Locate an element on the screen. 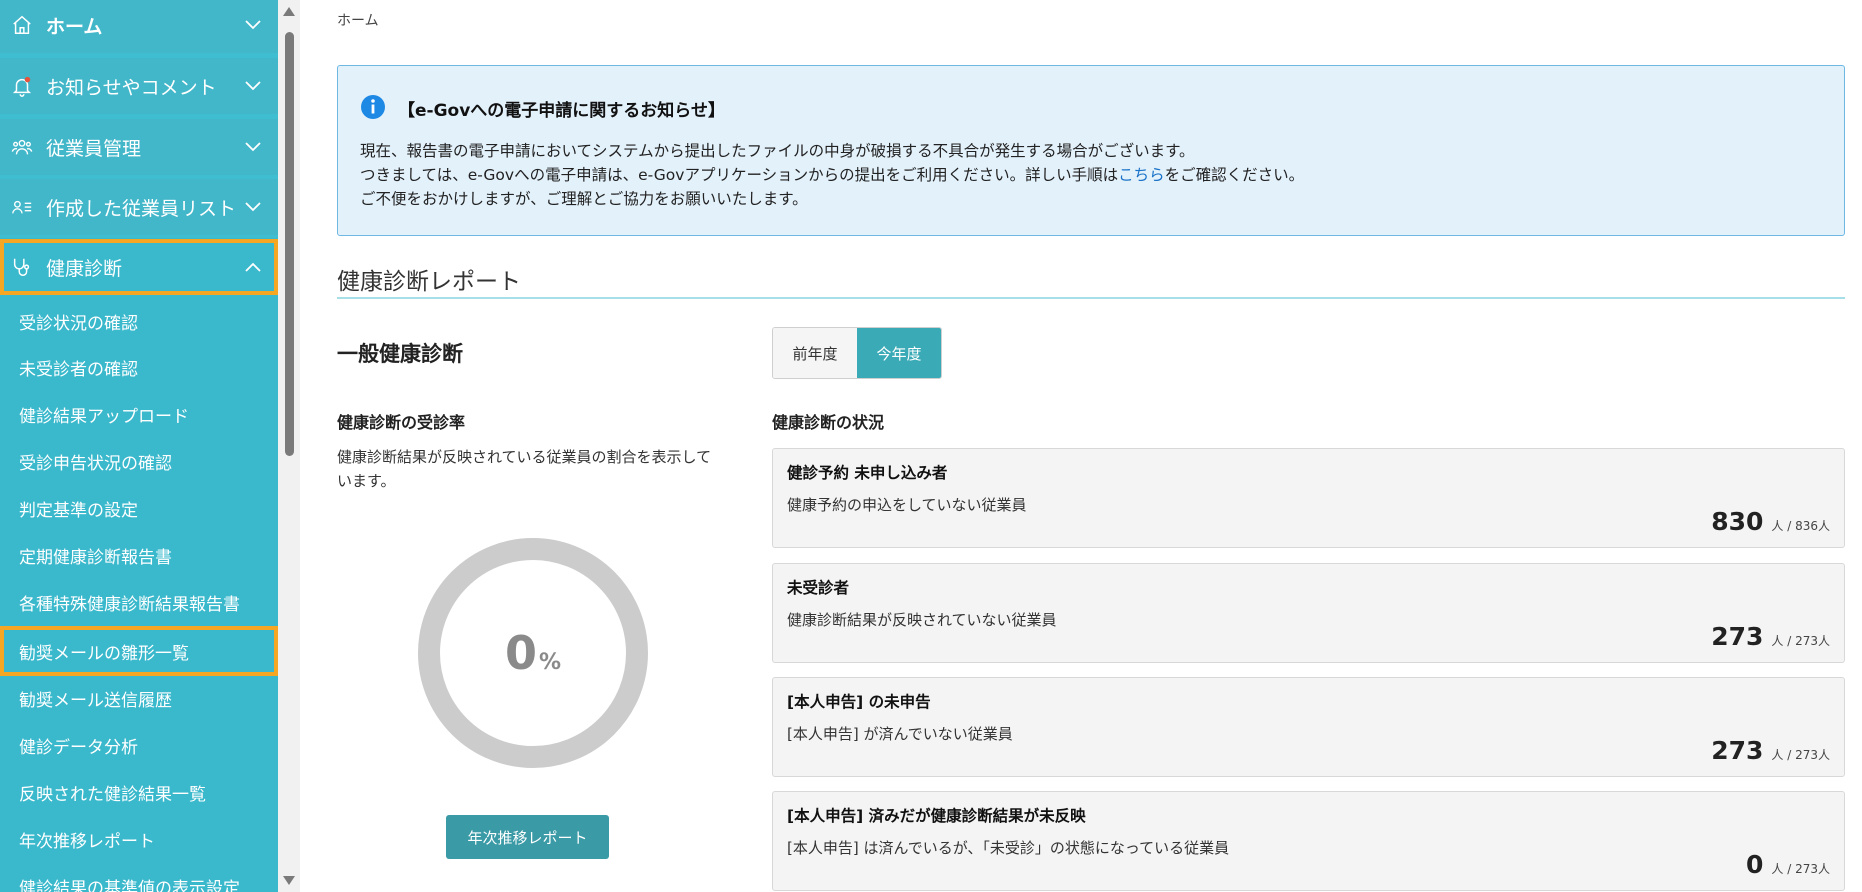 This screenshot has height=892, width=1862. nav-home-label: ホーム is located at coordinates (74, 26).